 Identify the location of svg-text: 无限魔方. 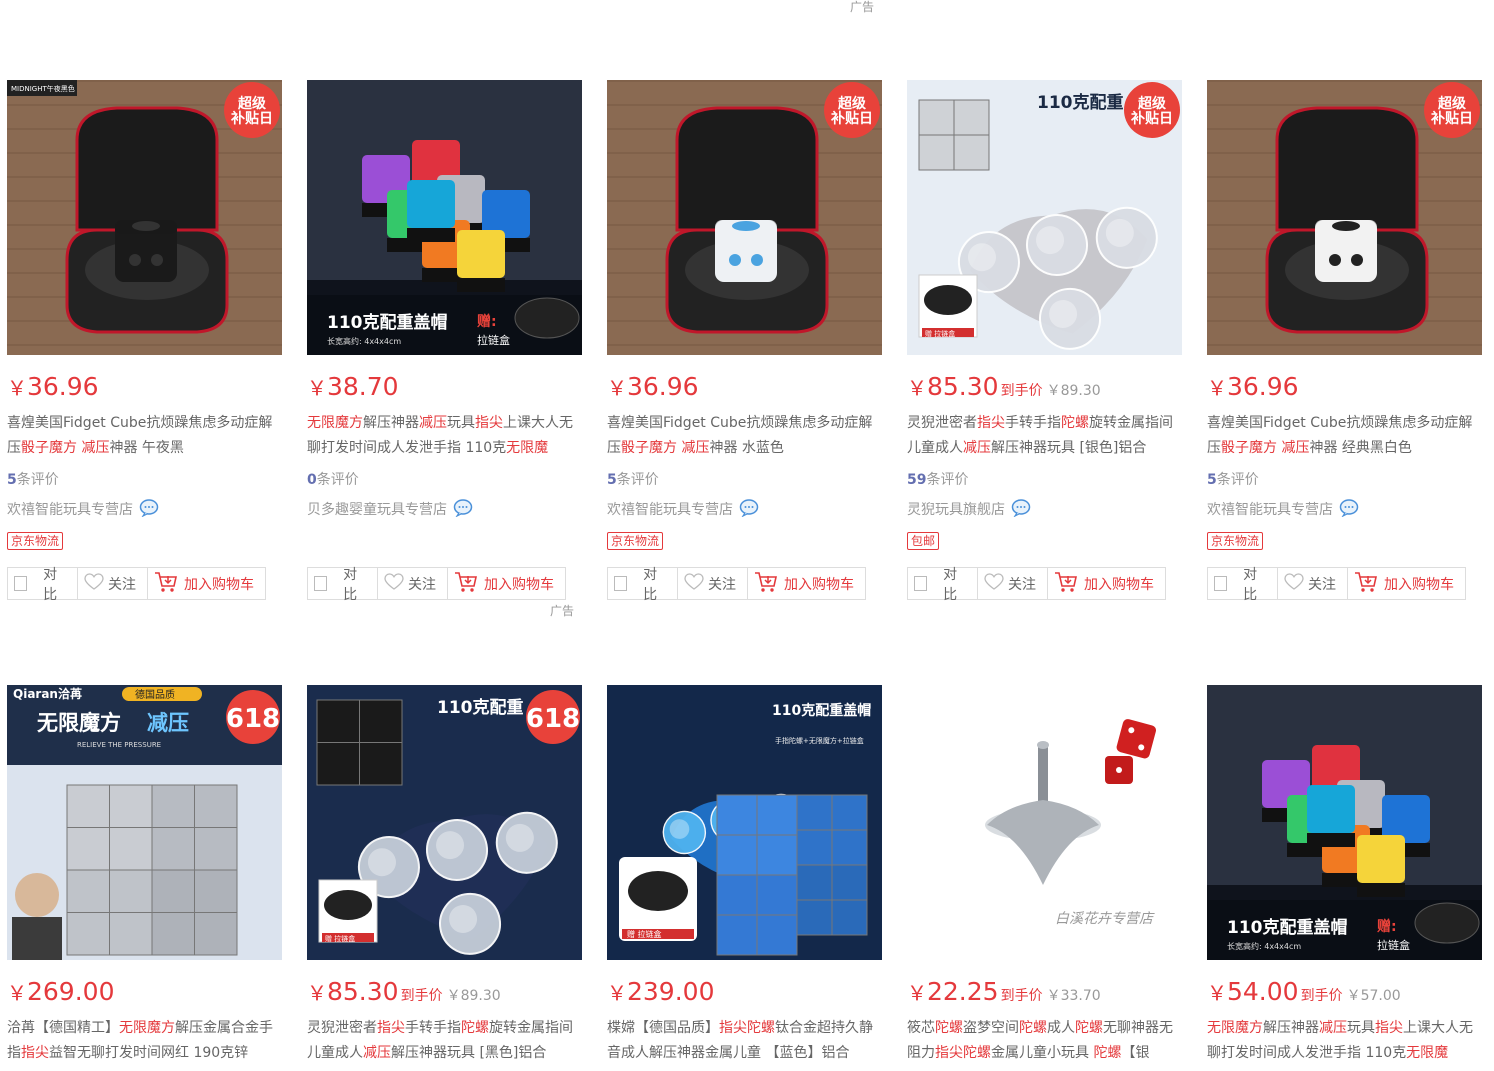
(79, 723).